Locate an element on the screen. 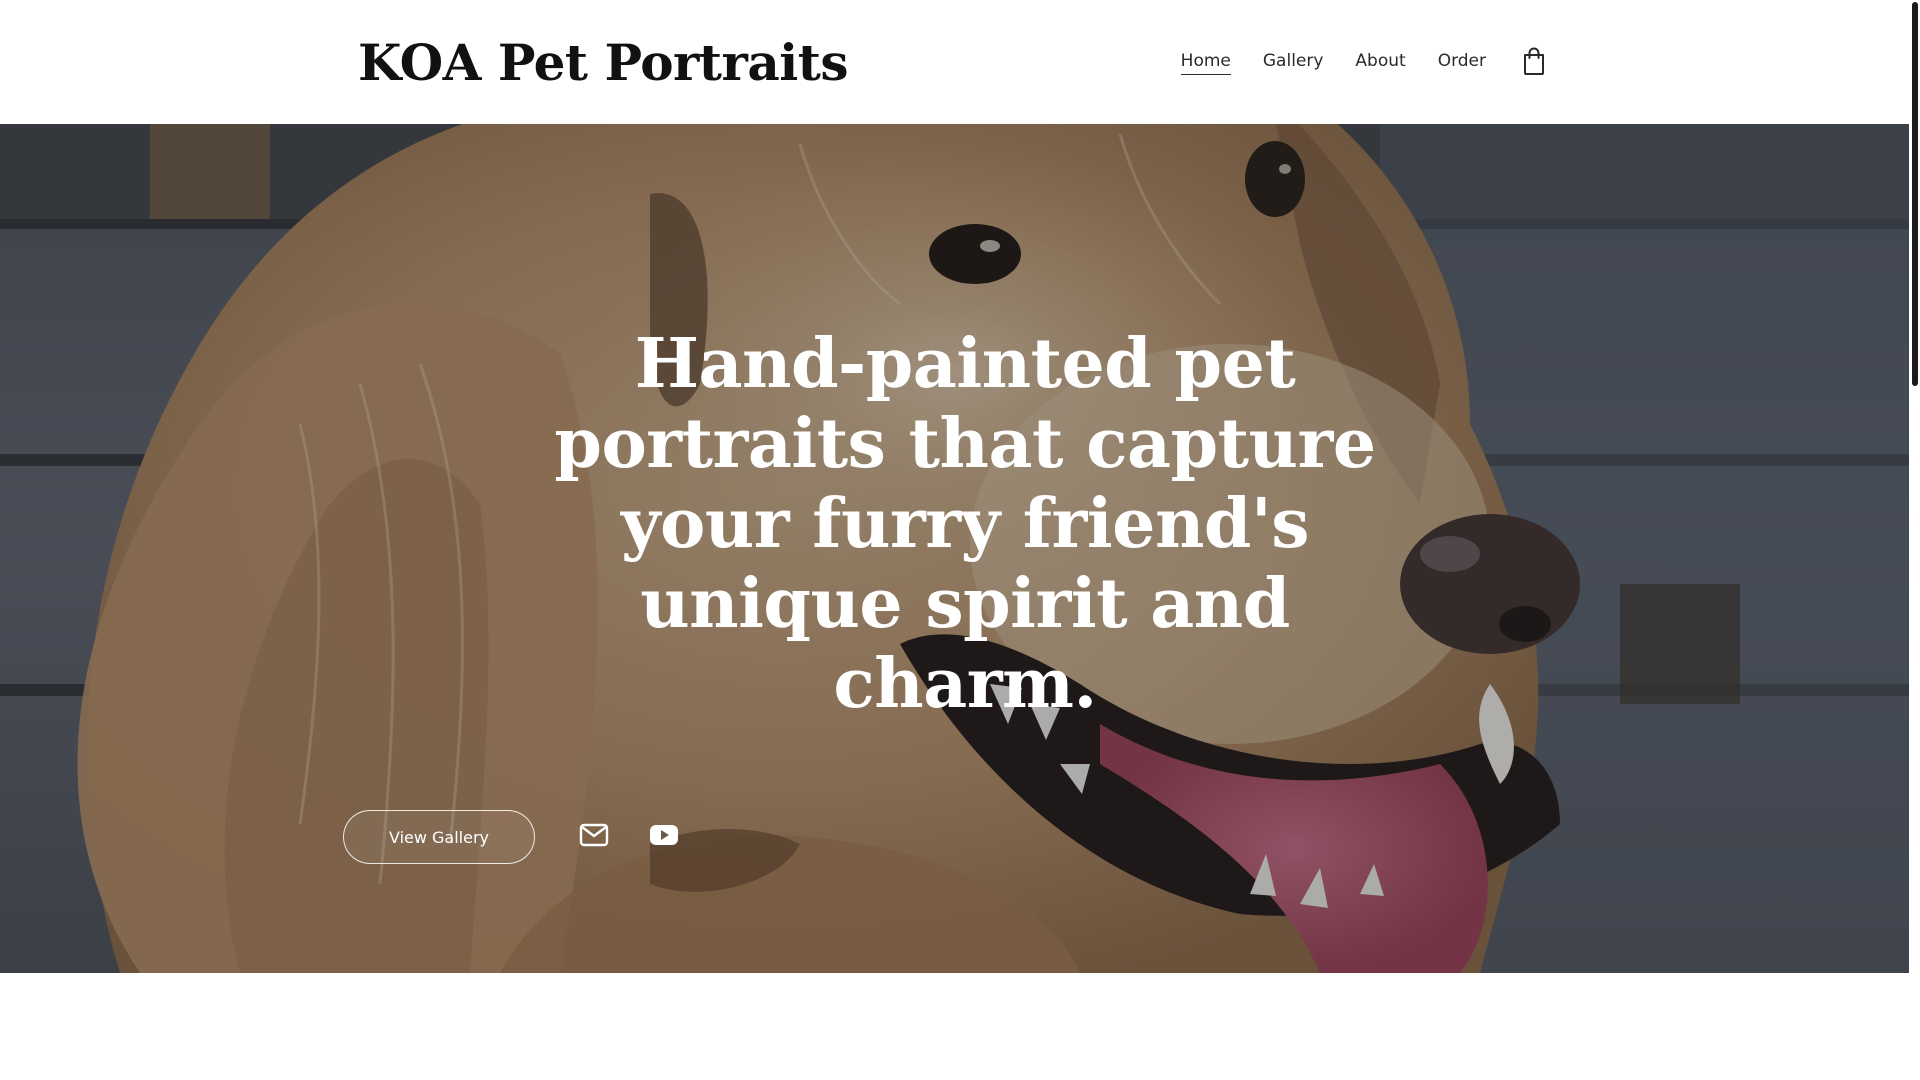  email-icon is located at coordinates (594, 837).